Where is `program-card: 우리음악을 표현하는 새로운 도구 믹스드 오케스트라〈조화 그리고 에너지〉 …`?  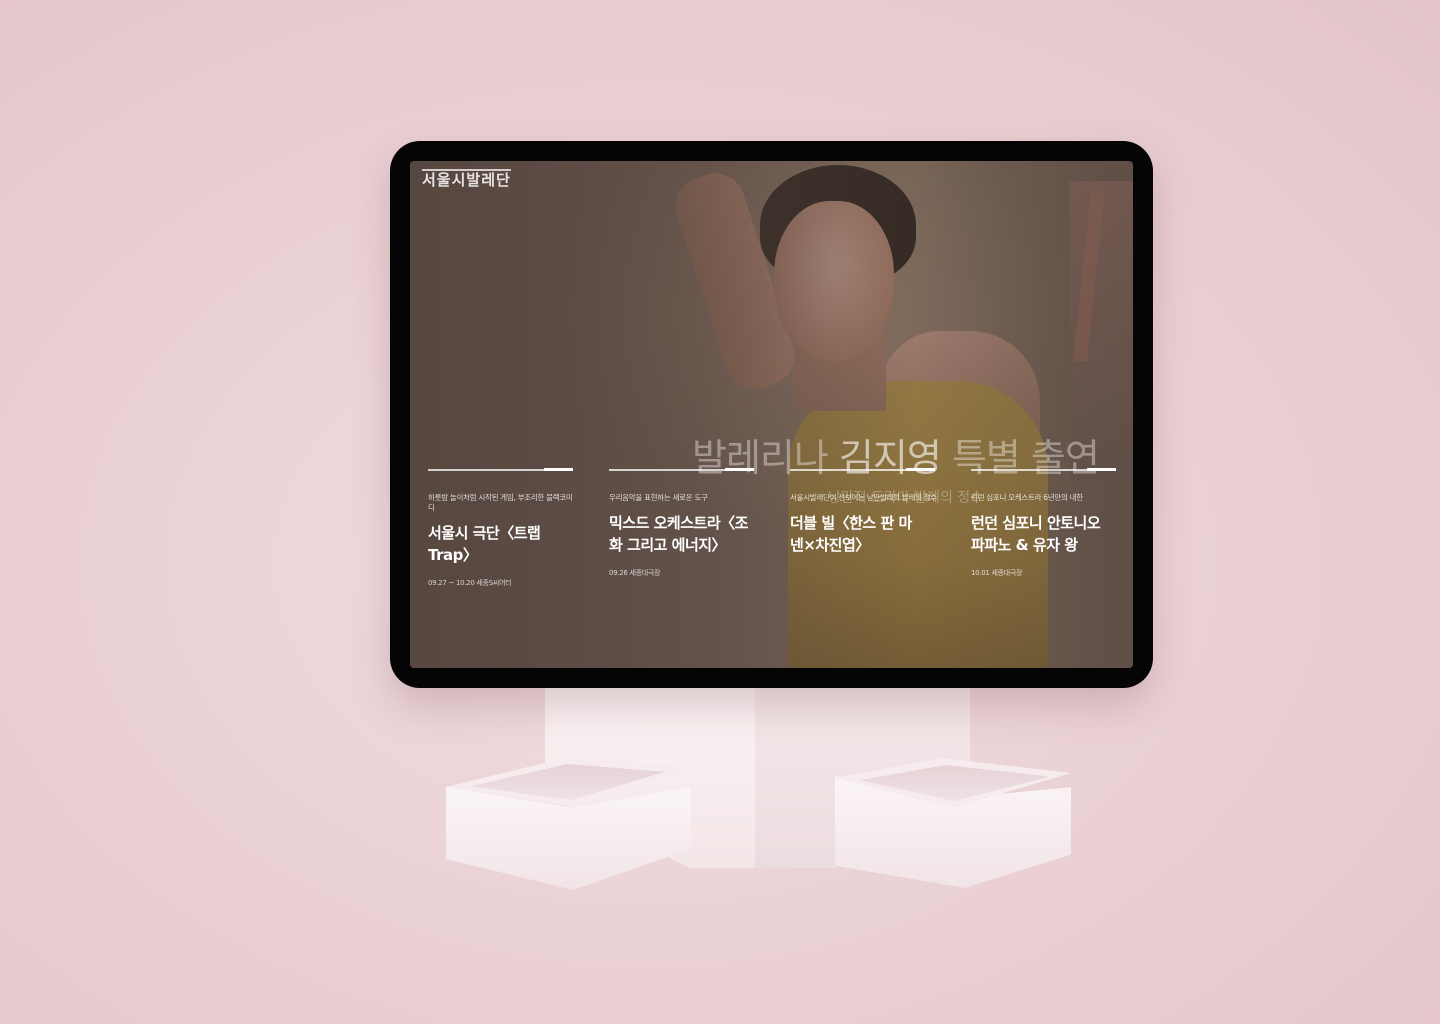
program-card: 우리음악을 표현하는 새로운 도구 믹스드 오케스트라〈조화 그리고 에너지〉 … is located at coordinates (684, 523).